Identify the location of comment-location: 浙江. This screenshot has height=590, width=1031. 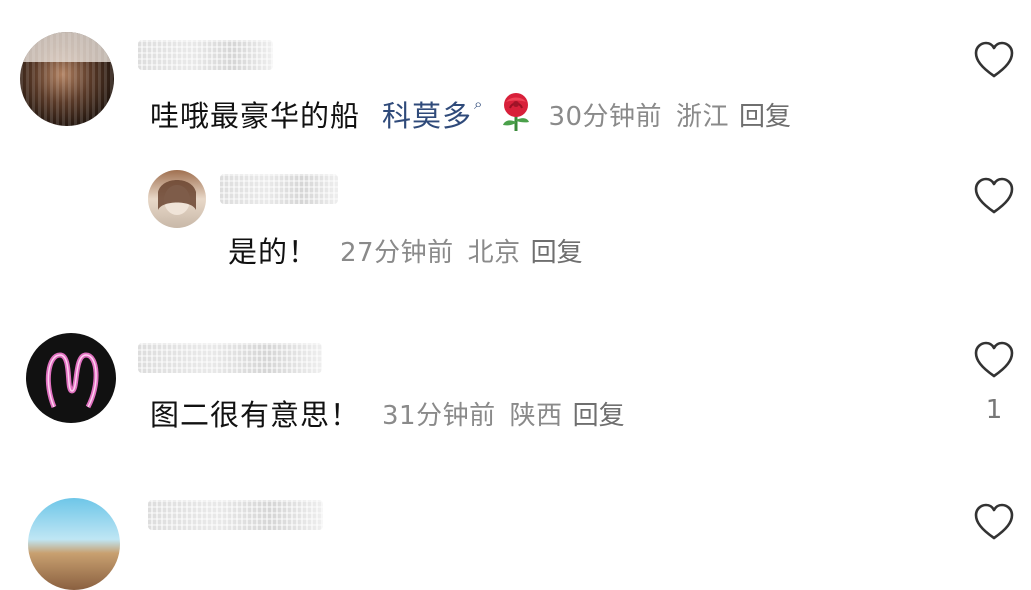
(703, 116).